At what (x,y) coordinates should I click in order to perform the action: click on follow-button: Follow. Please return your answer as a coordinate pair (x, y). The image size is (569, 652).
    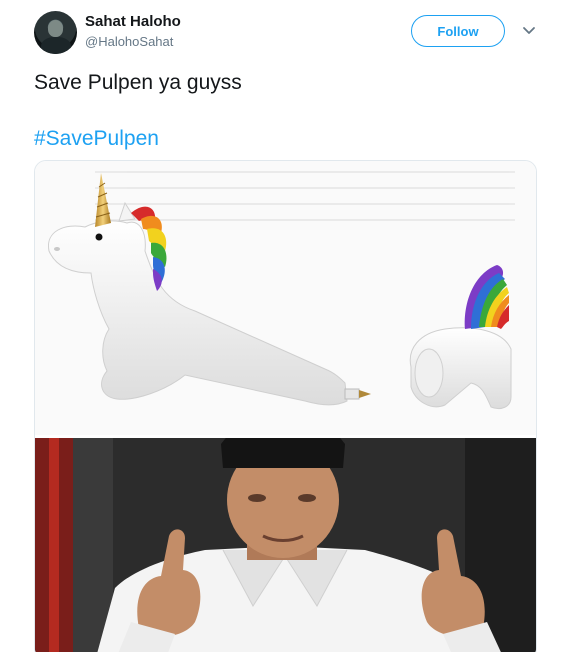
    Looking at the image, I should click on (458, 31).